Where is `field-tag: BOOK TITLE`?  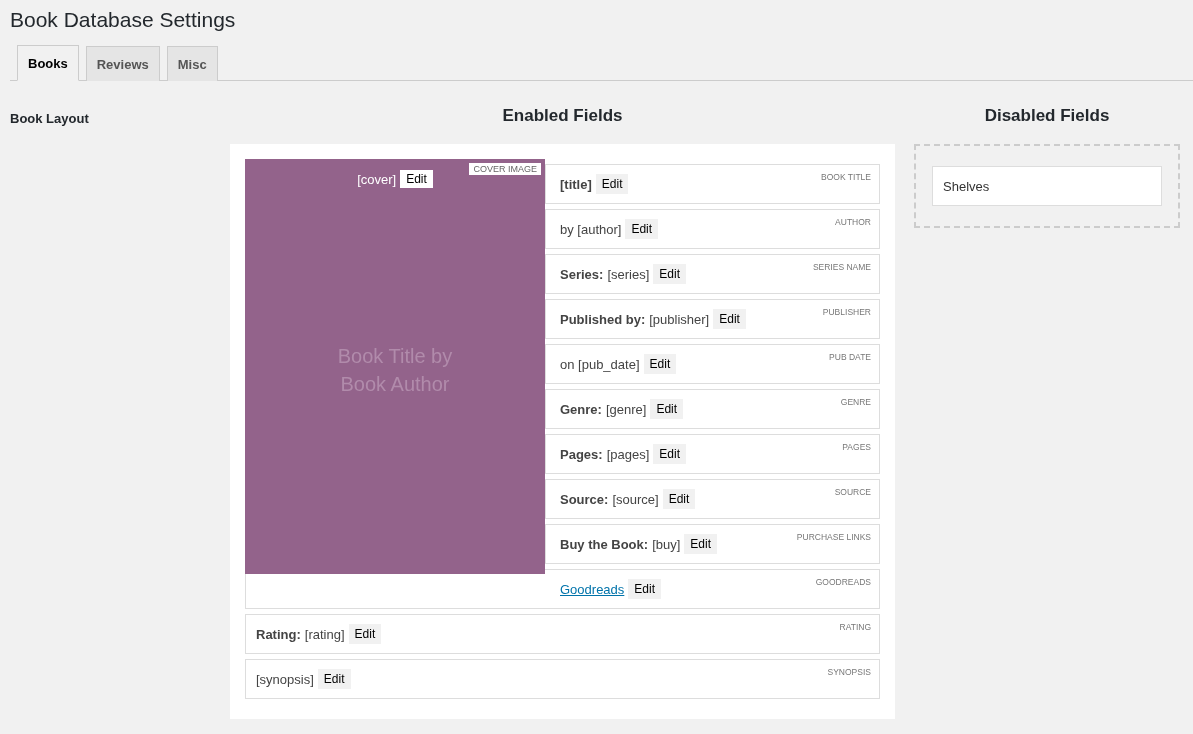 field-tag: BOOK TITLE is located at coordinates (846, 177).